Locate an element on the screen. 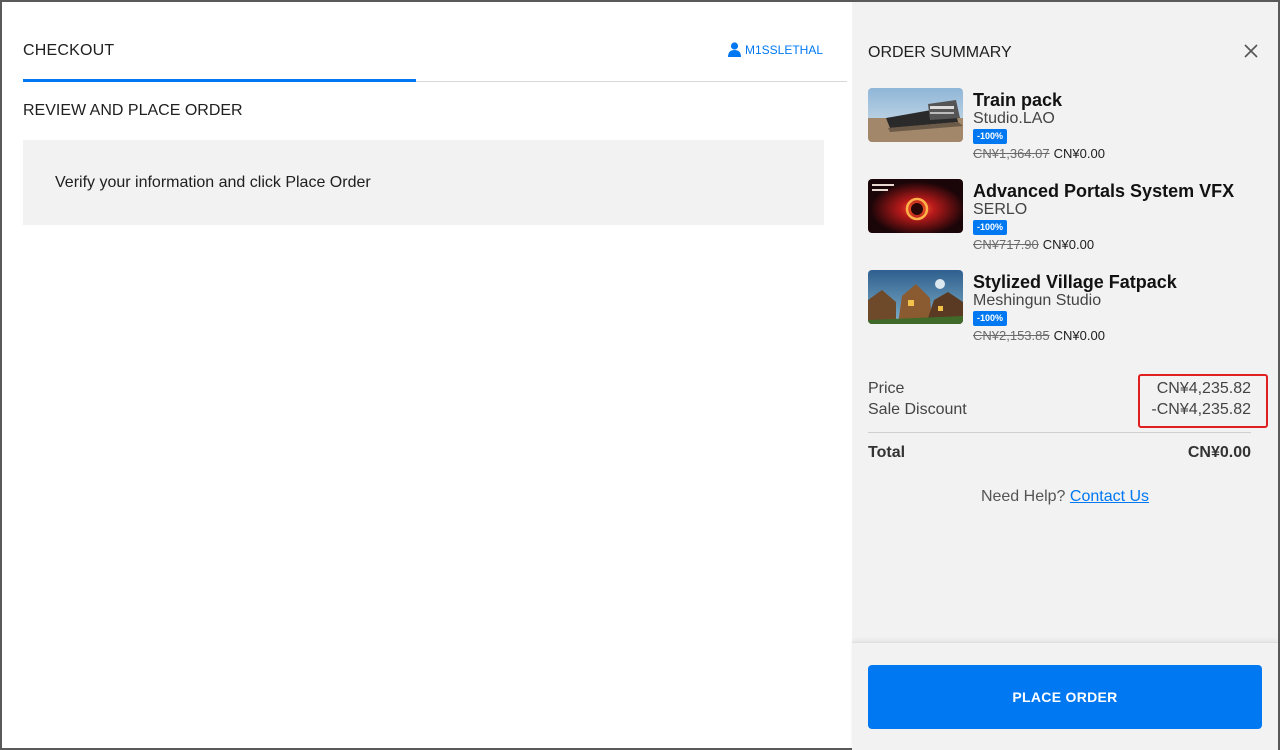 The width and height of the screenshot is (1280, 750). total-label: Total is located at coordinates (887, 452).